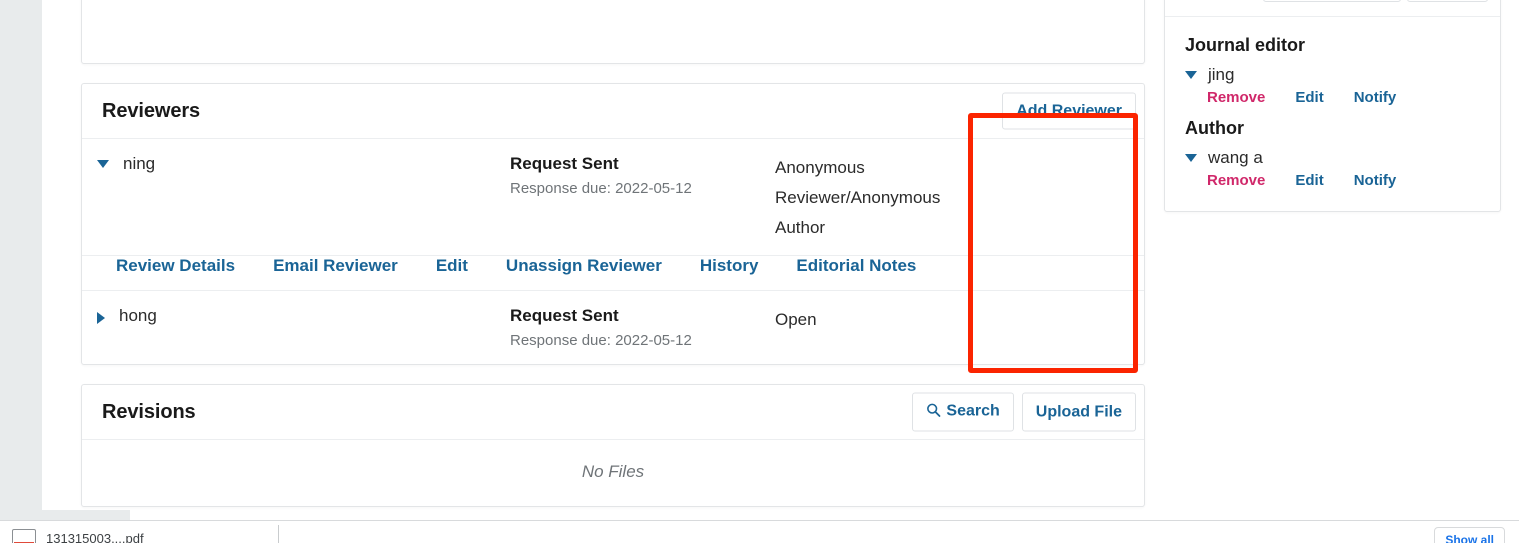 The width and height of the screenshot is (1519, 543). Describe the element at coordinates (335, 266) in the screenshot. I see `email-reviewer-link: Email Reviewer` at that location.